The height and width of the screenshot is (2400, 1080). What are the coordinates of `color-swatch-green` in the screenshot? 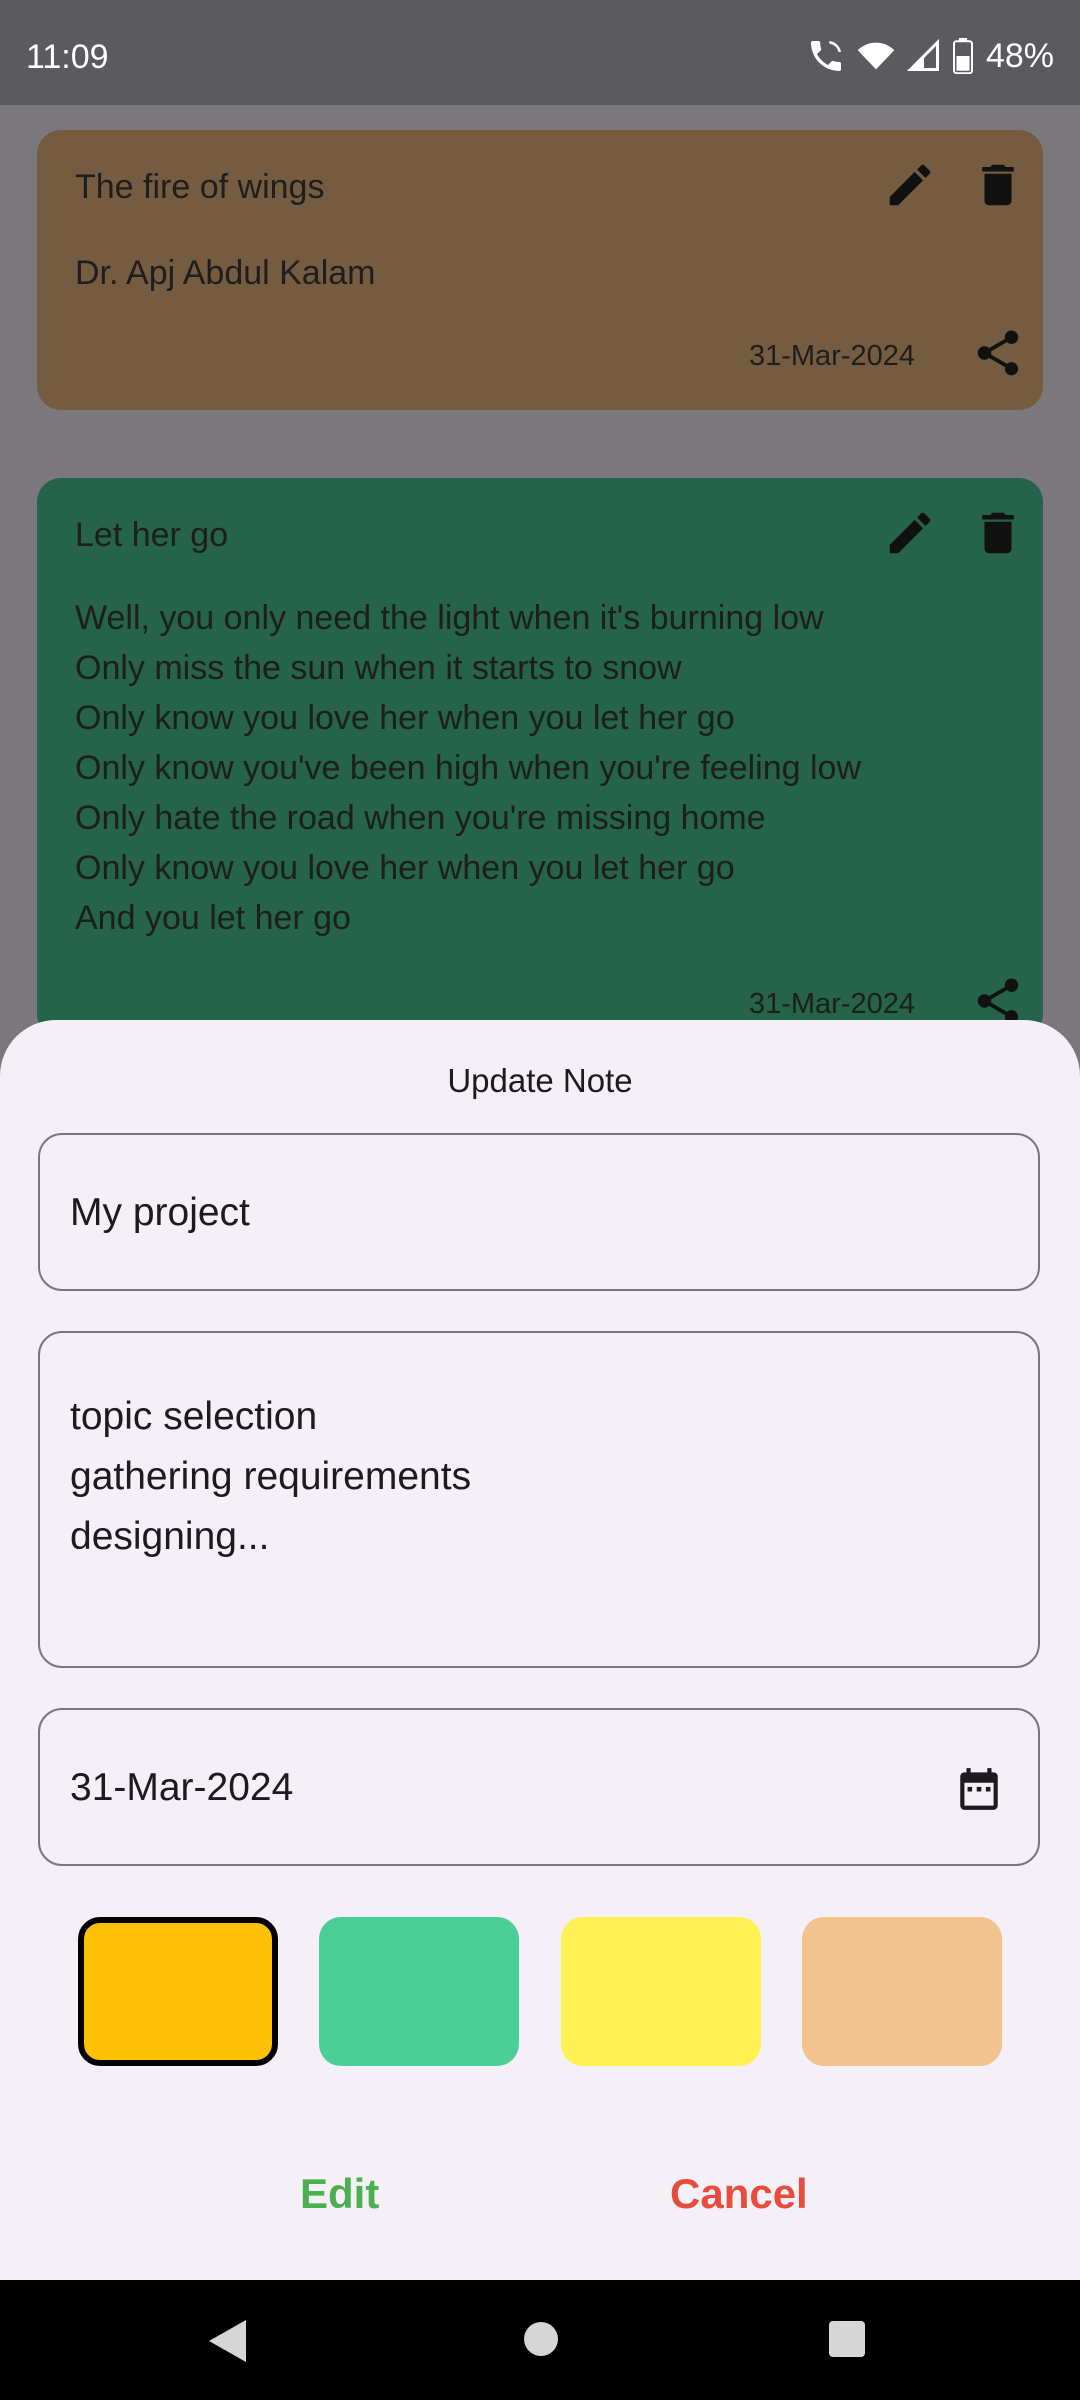 It's located at (419, 1991).